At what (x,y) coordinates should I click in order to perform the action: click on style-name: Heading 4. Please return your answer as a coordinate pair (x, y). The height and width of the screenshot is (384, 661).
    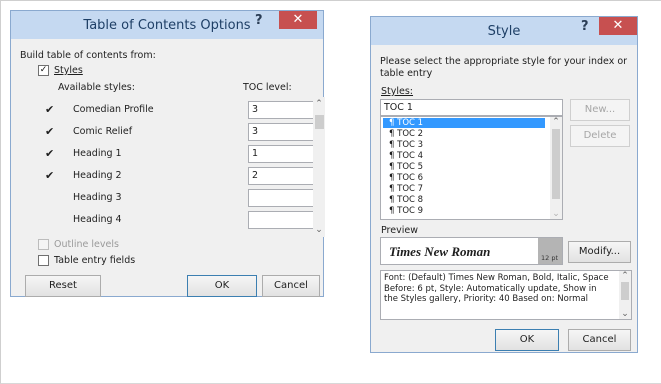
    Looking at the image, I should click on (97, 219).